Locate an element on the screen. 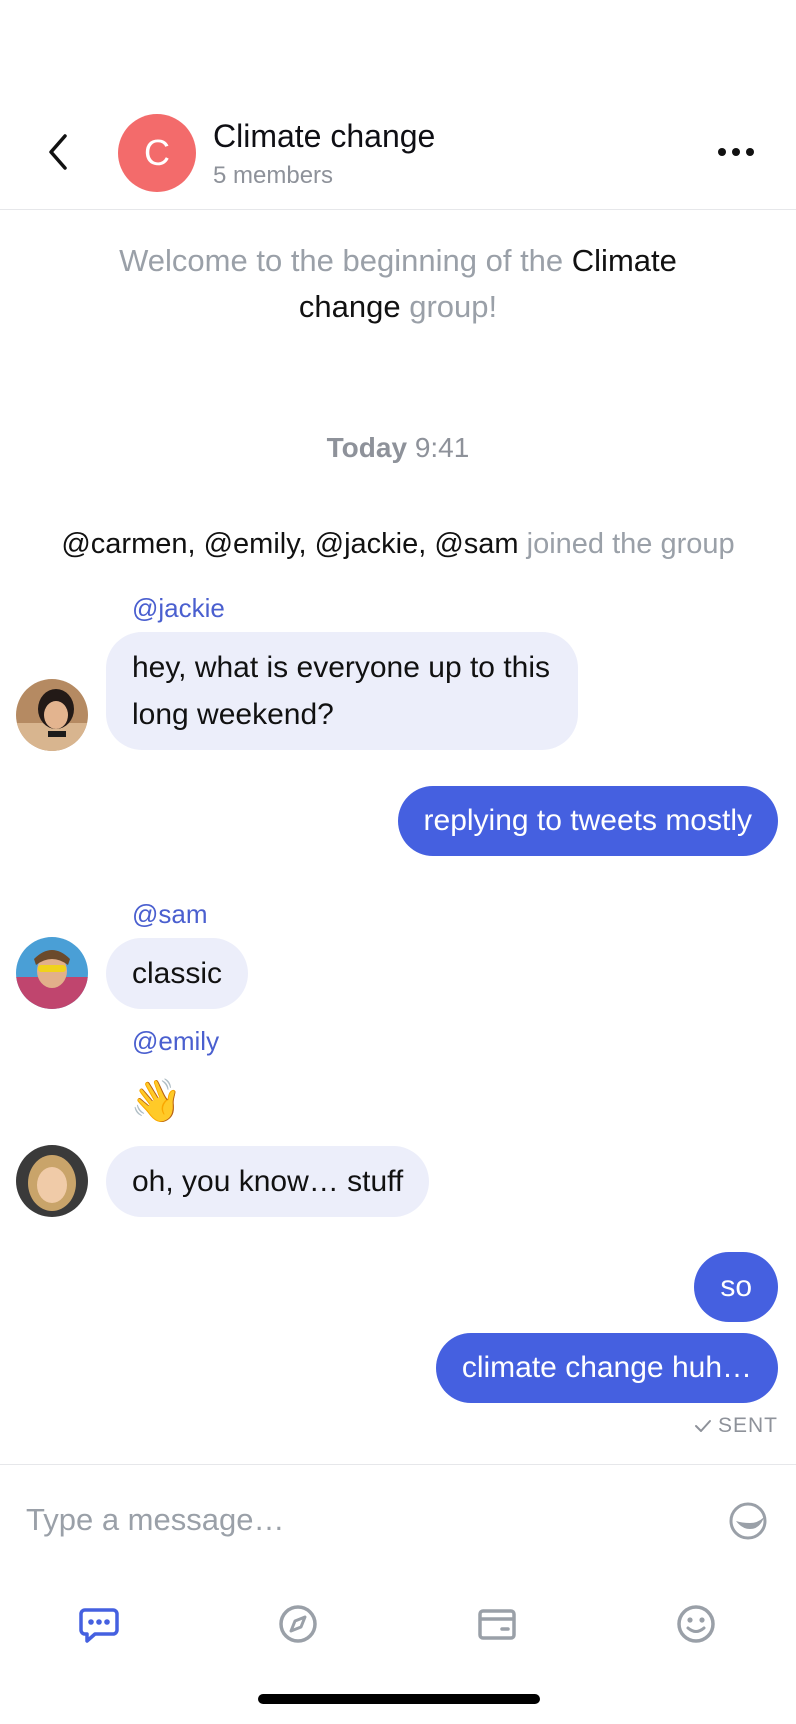  chevron-left-icon is located at coordinates (58, 152).